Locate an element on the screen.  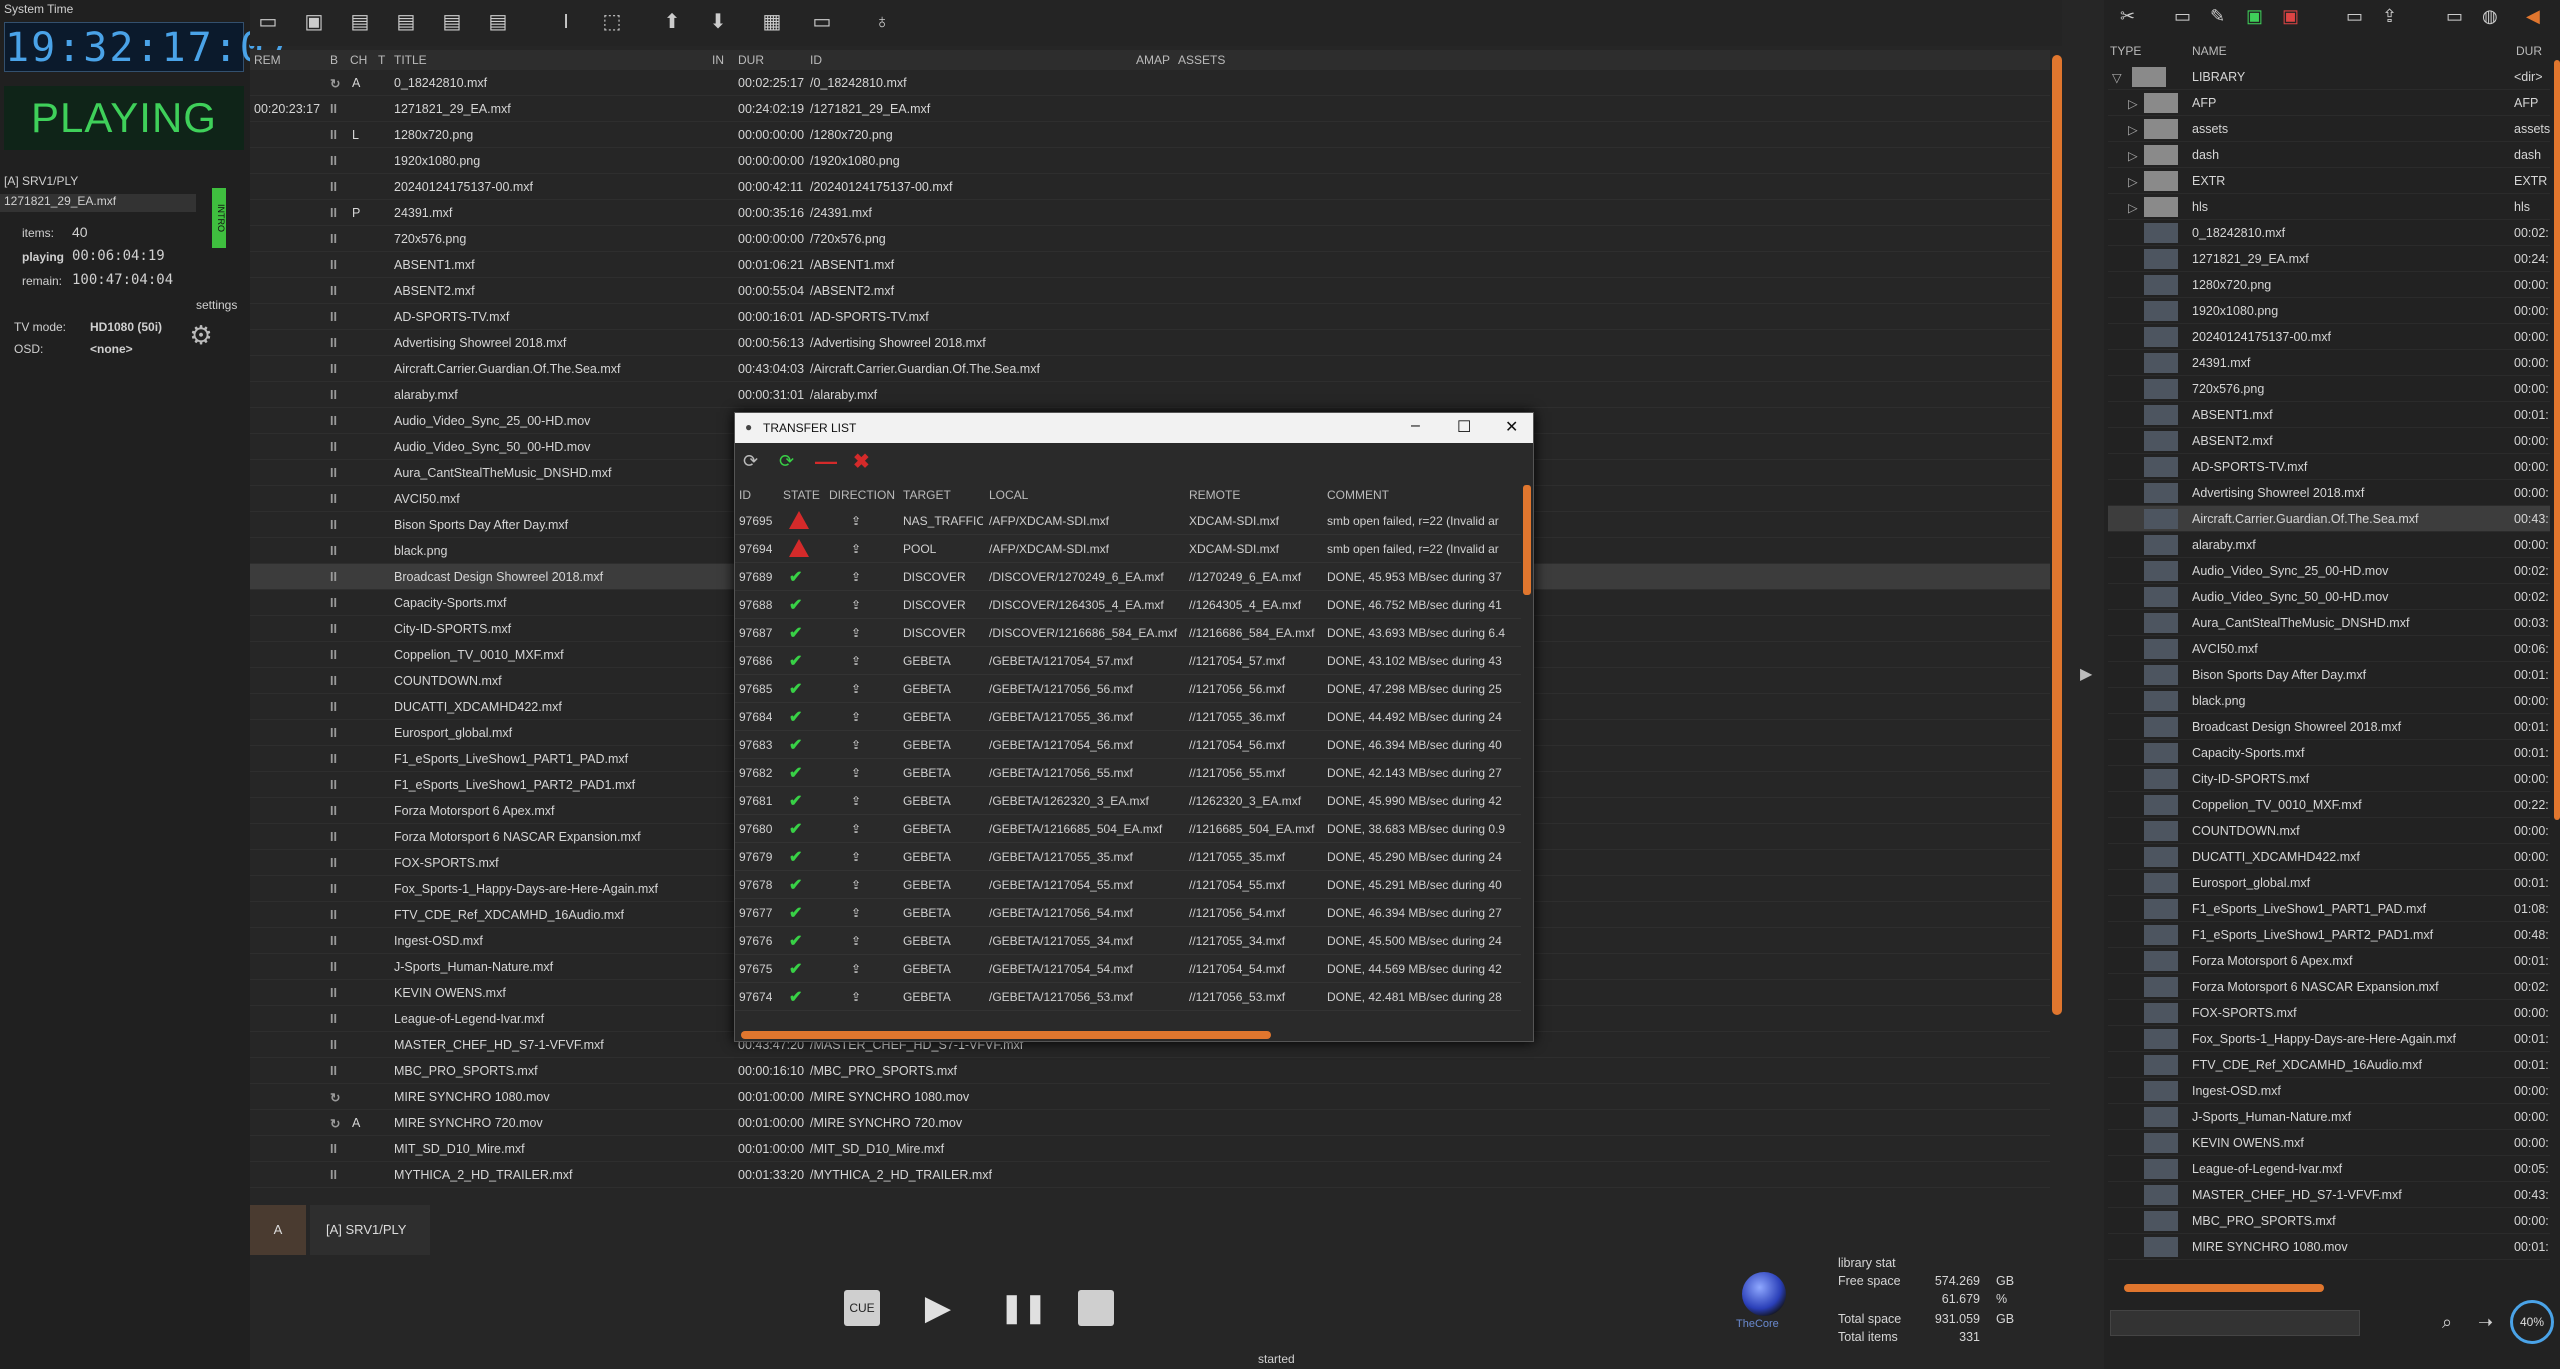
crop-icon: ⬚ is located at coordinates (612, 22).